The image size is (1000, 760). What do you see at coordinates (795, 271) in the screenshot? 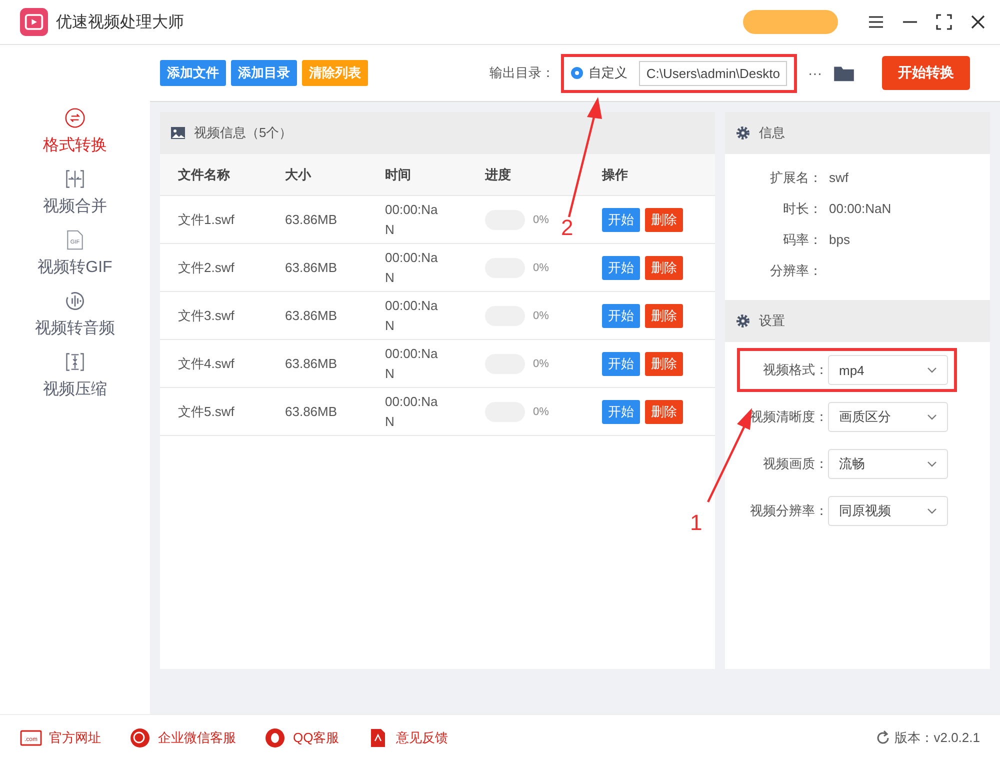
I see `info-label: 分辨率：` at bounding box center [795, 271].